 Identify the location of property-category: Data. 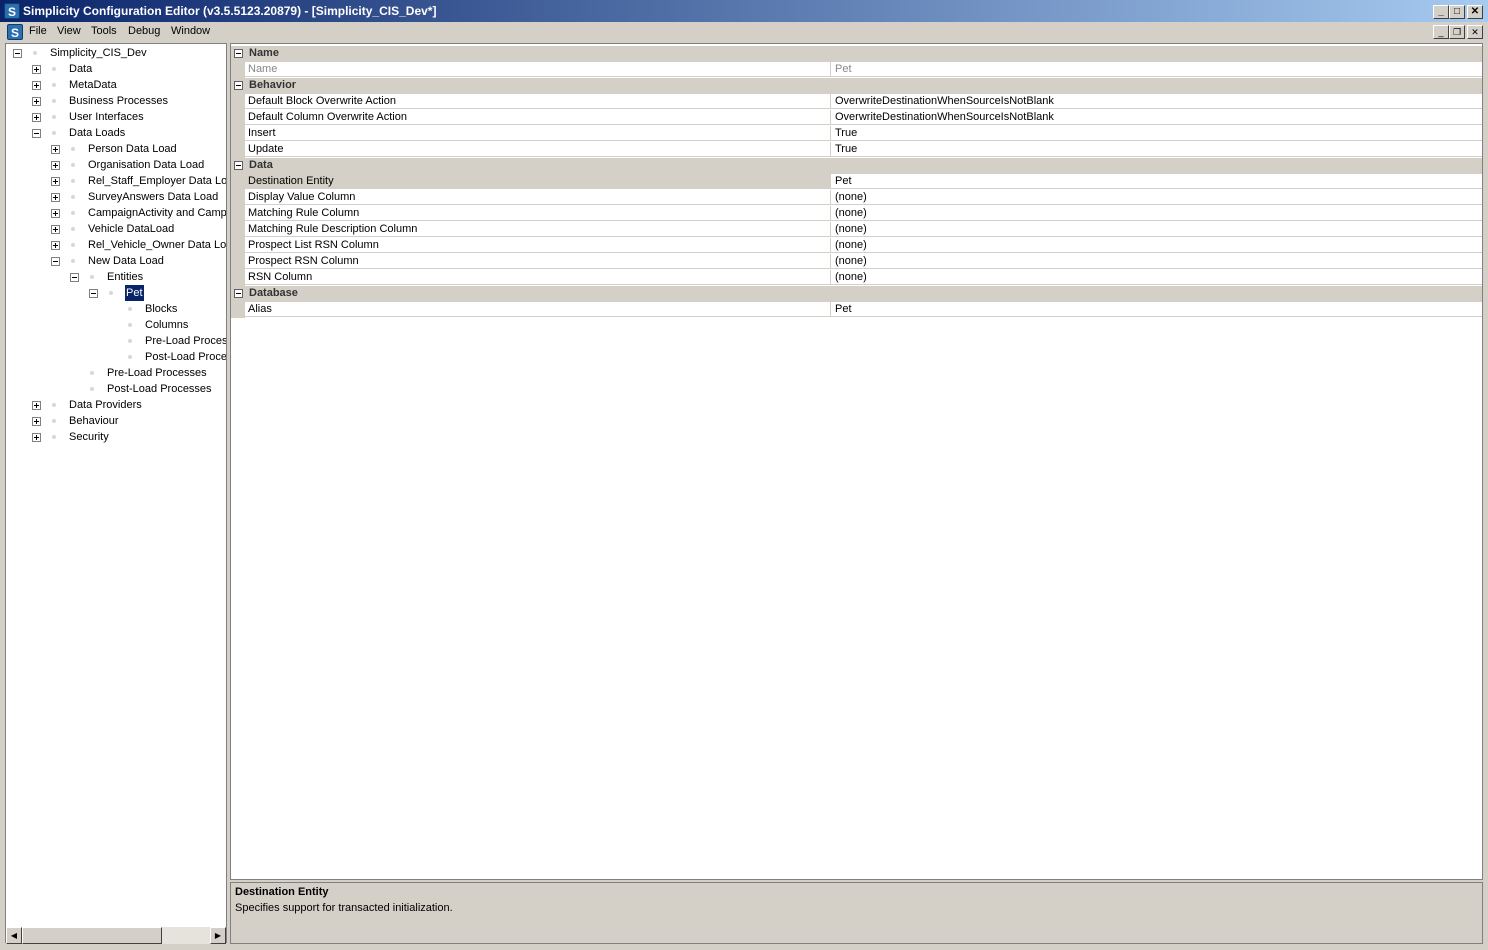
(856, 166).